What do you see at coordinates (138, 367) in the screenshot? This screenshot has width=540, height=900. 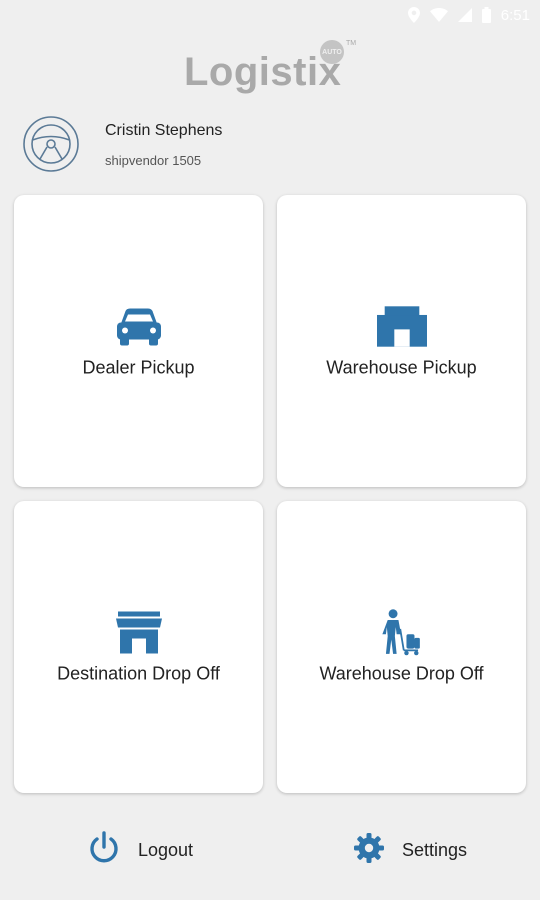 I see `tile-label: Dealer Pickup` at bounding box center [138, 367].